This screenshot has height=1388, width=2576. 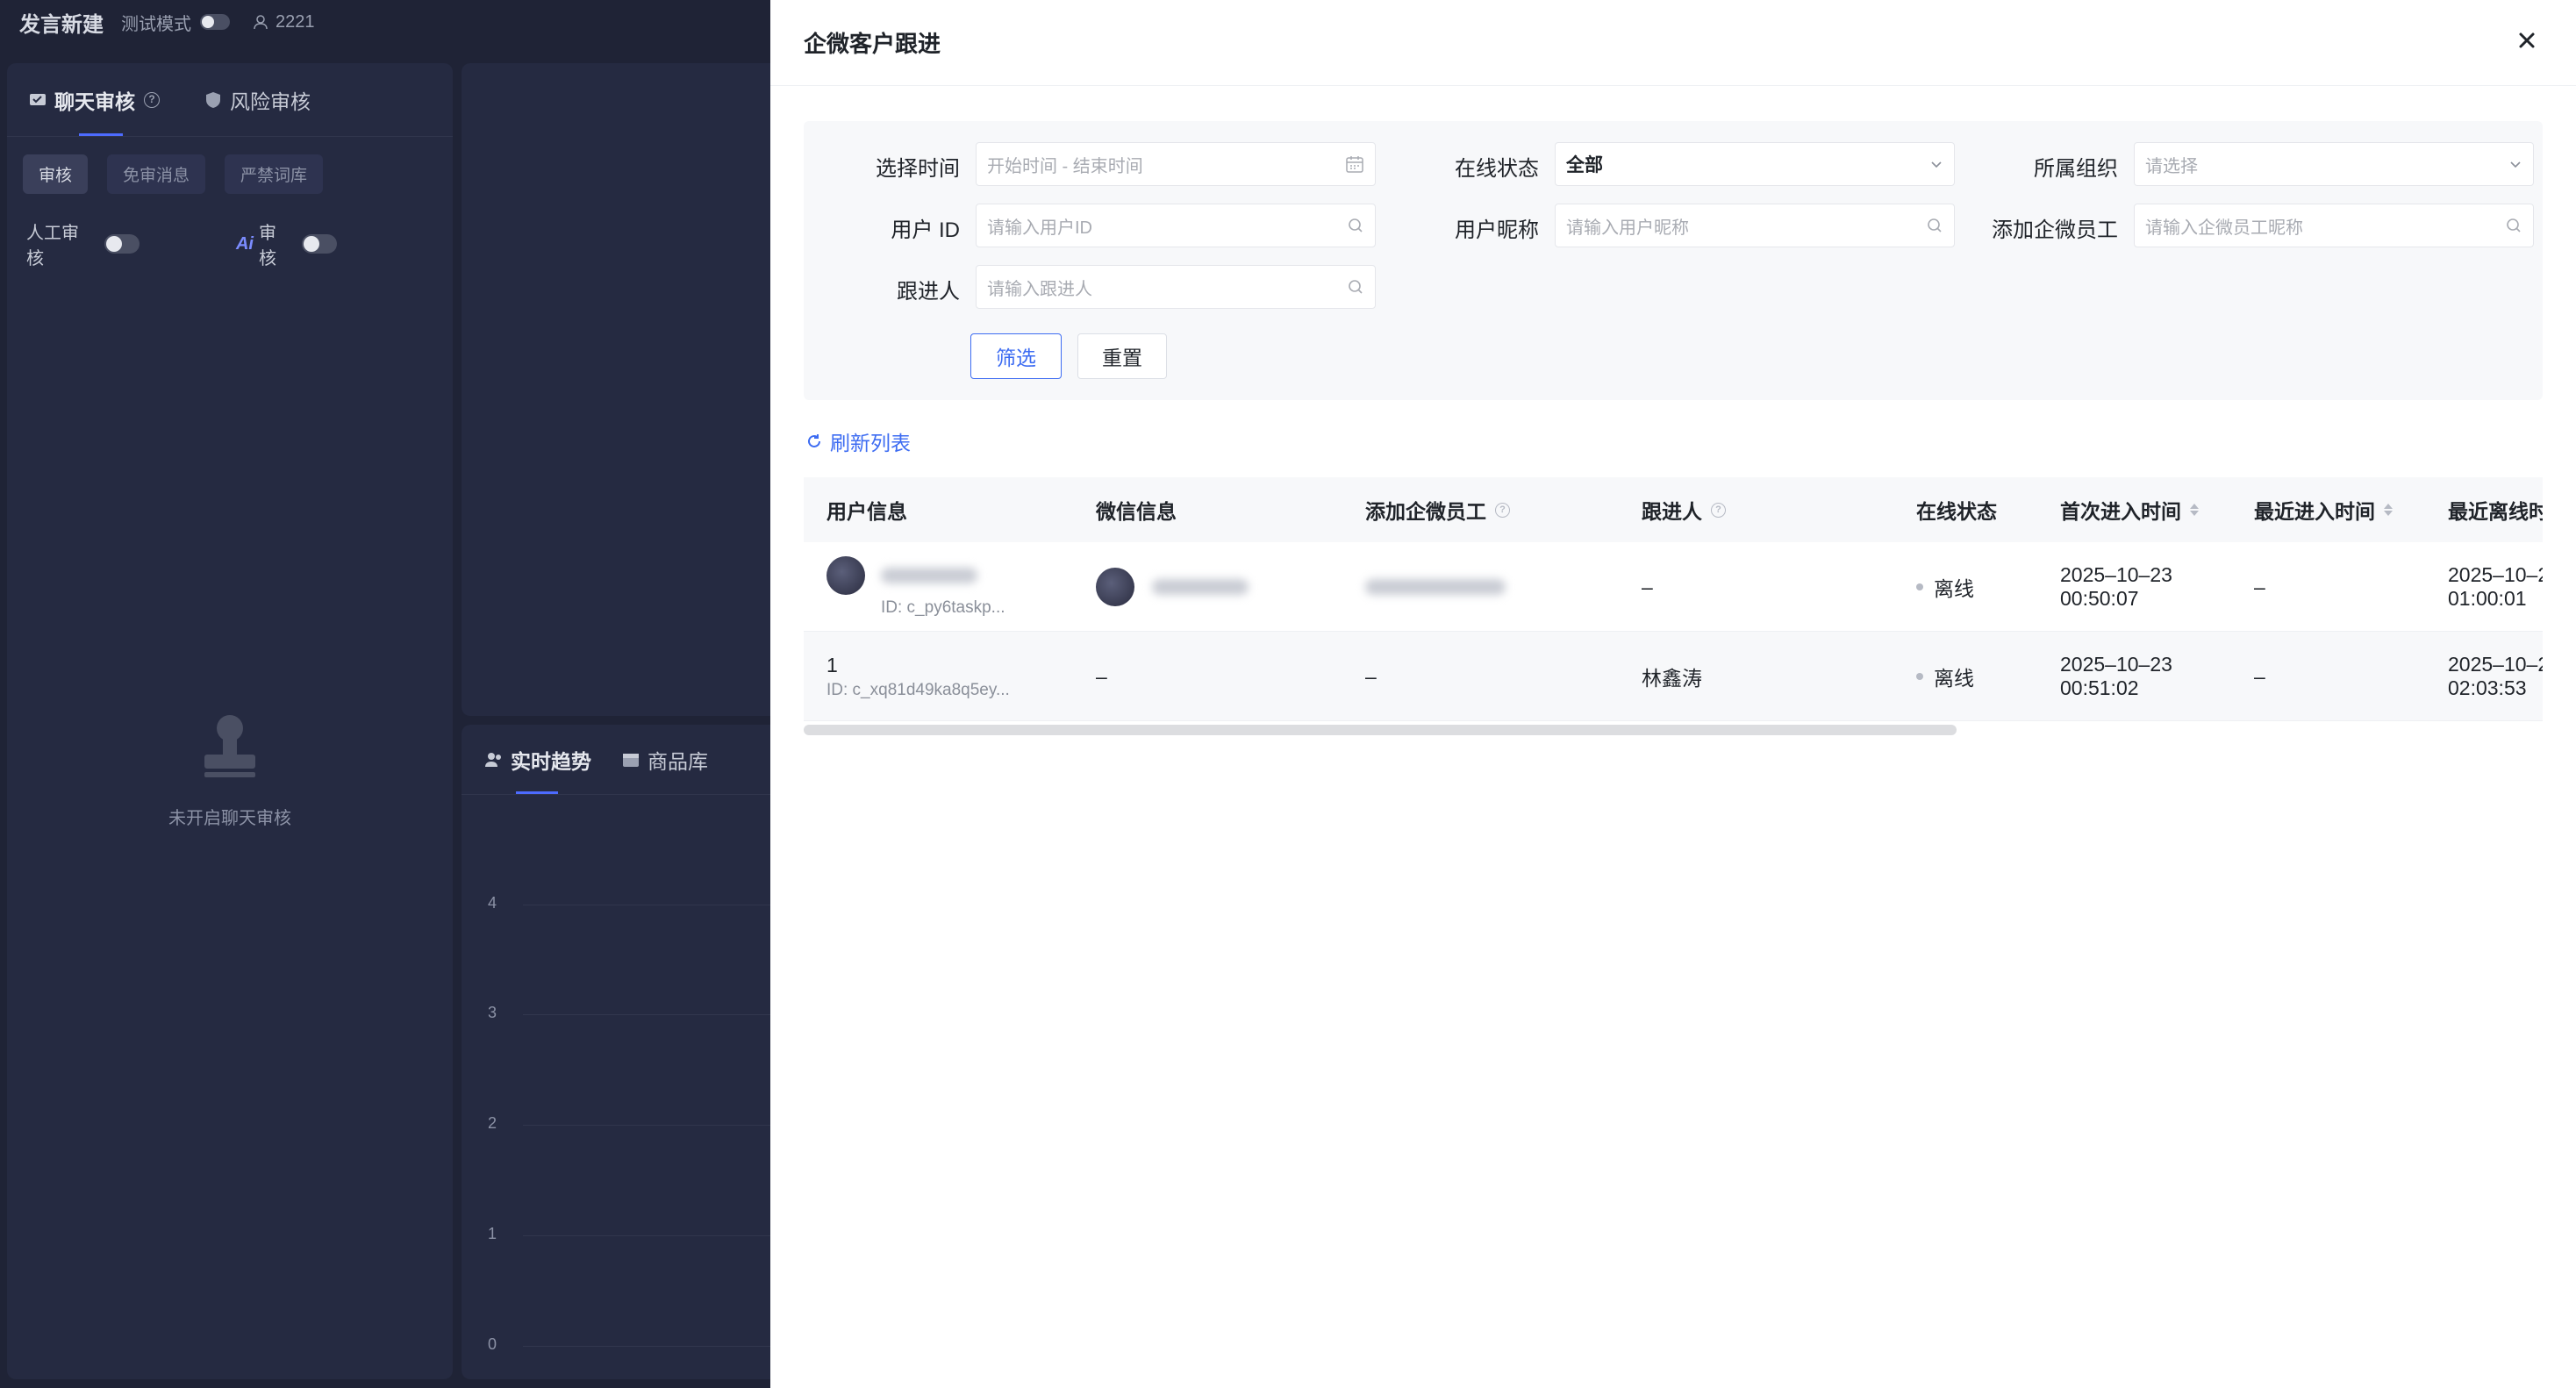 I want to click on column-header-label: 首次进入时间, so click(x=2120, y=511).